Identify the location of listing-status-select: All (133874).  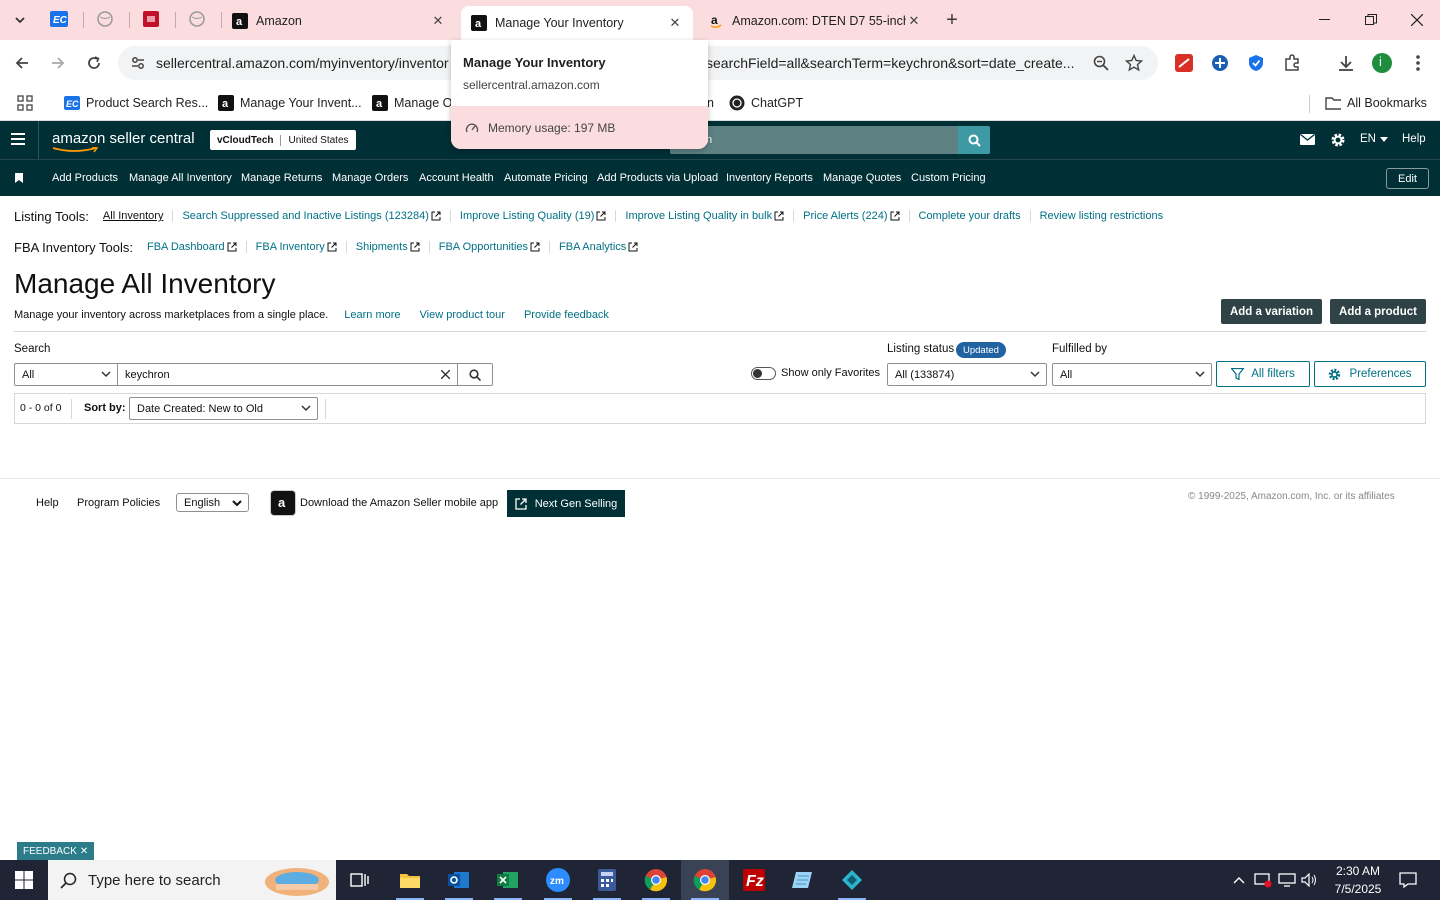
(967, 374).